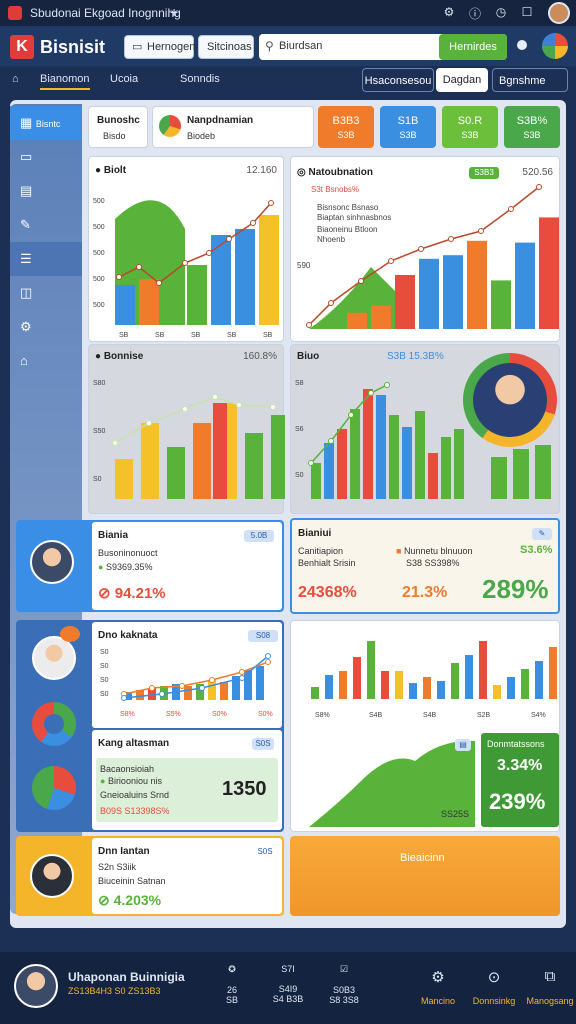 This screenshot has height=1024, width=576. Describe the element at coordinates (494, 977) in the screenshot. I see `footer-action-icon-1: ⊙` at that location.